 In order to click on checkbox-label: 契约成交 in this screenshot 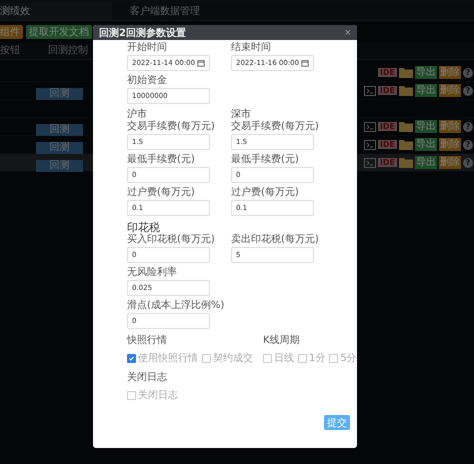, I will do `click(233, 358)`.